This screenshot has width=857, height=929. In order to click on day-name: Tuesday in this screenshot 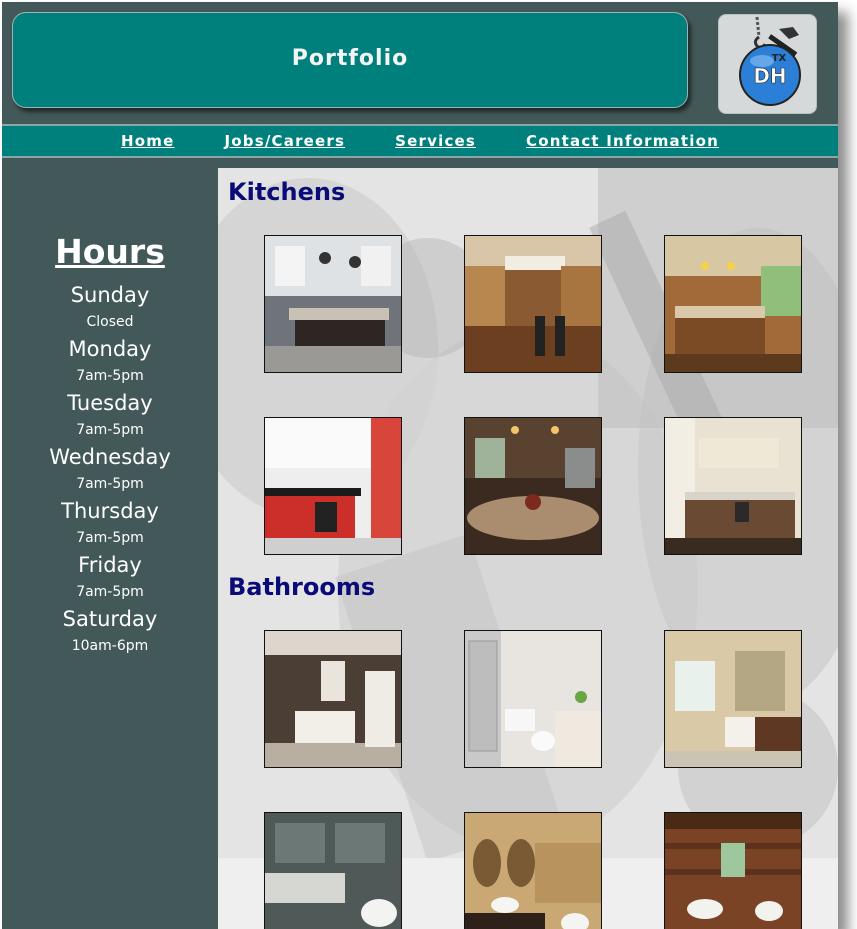, I will do `click(110, 403)`.